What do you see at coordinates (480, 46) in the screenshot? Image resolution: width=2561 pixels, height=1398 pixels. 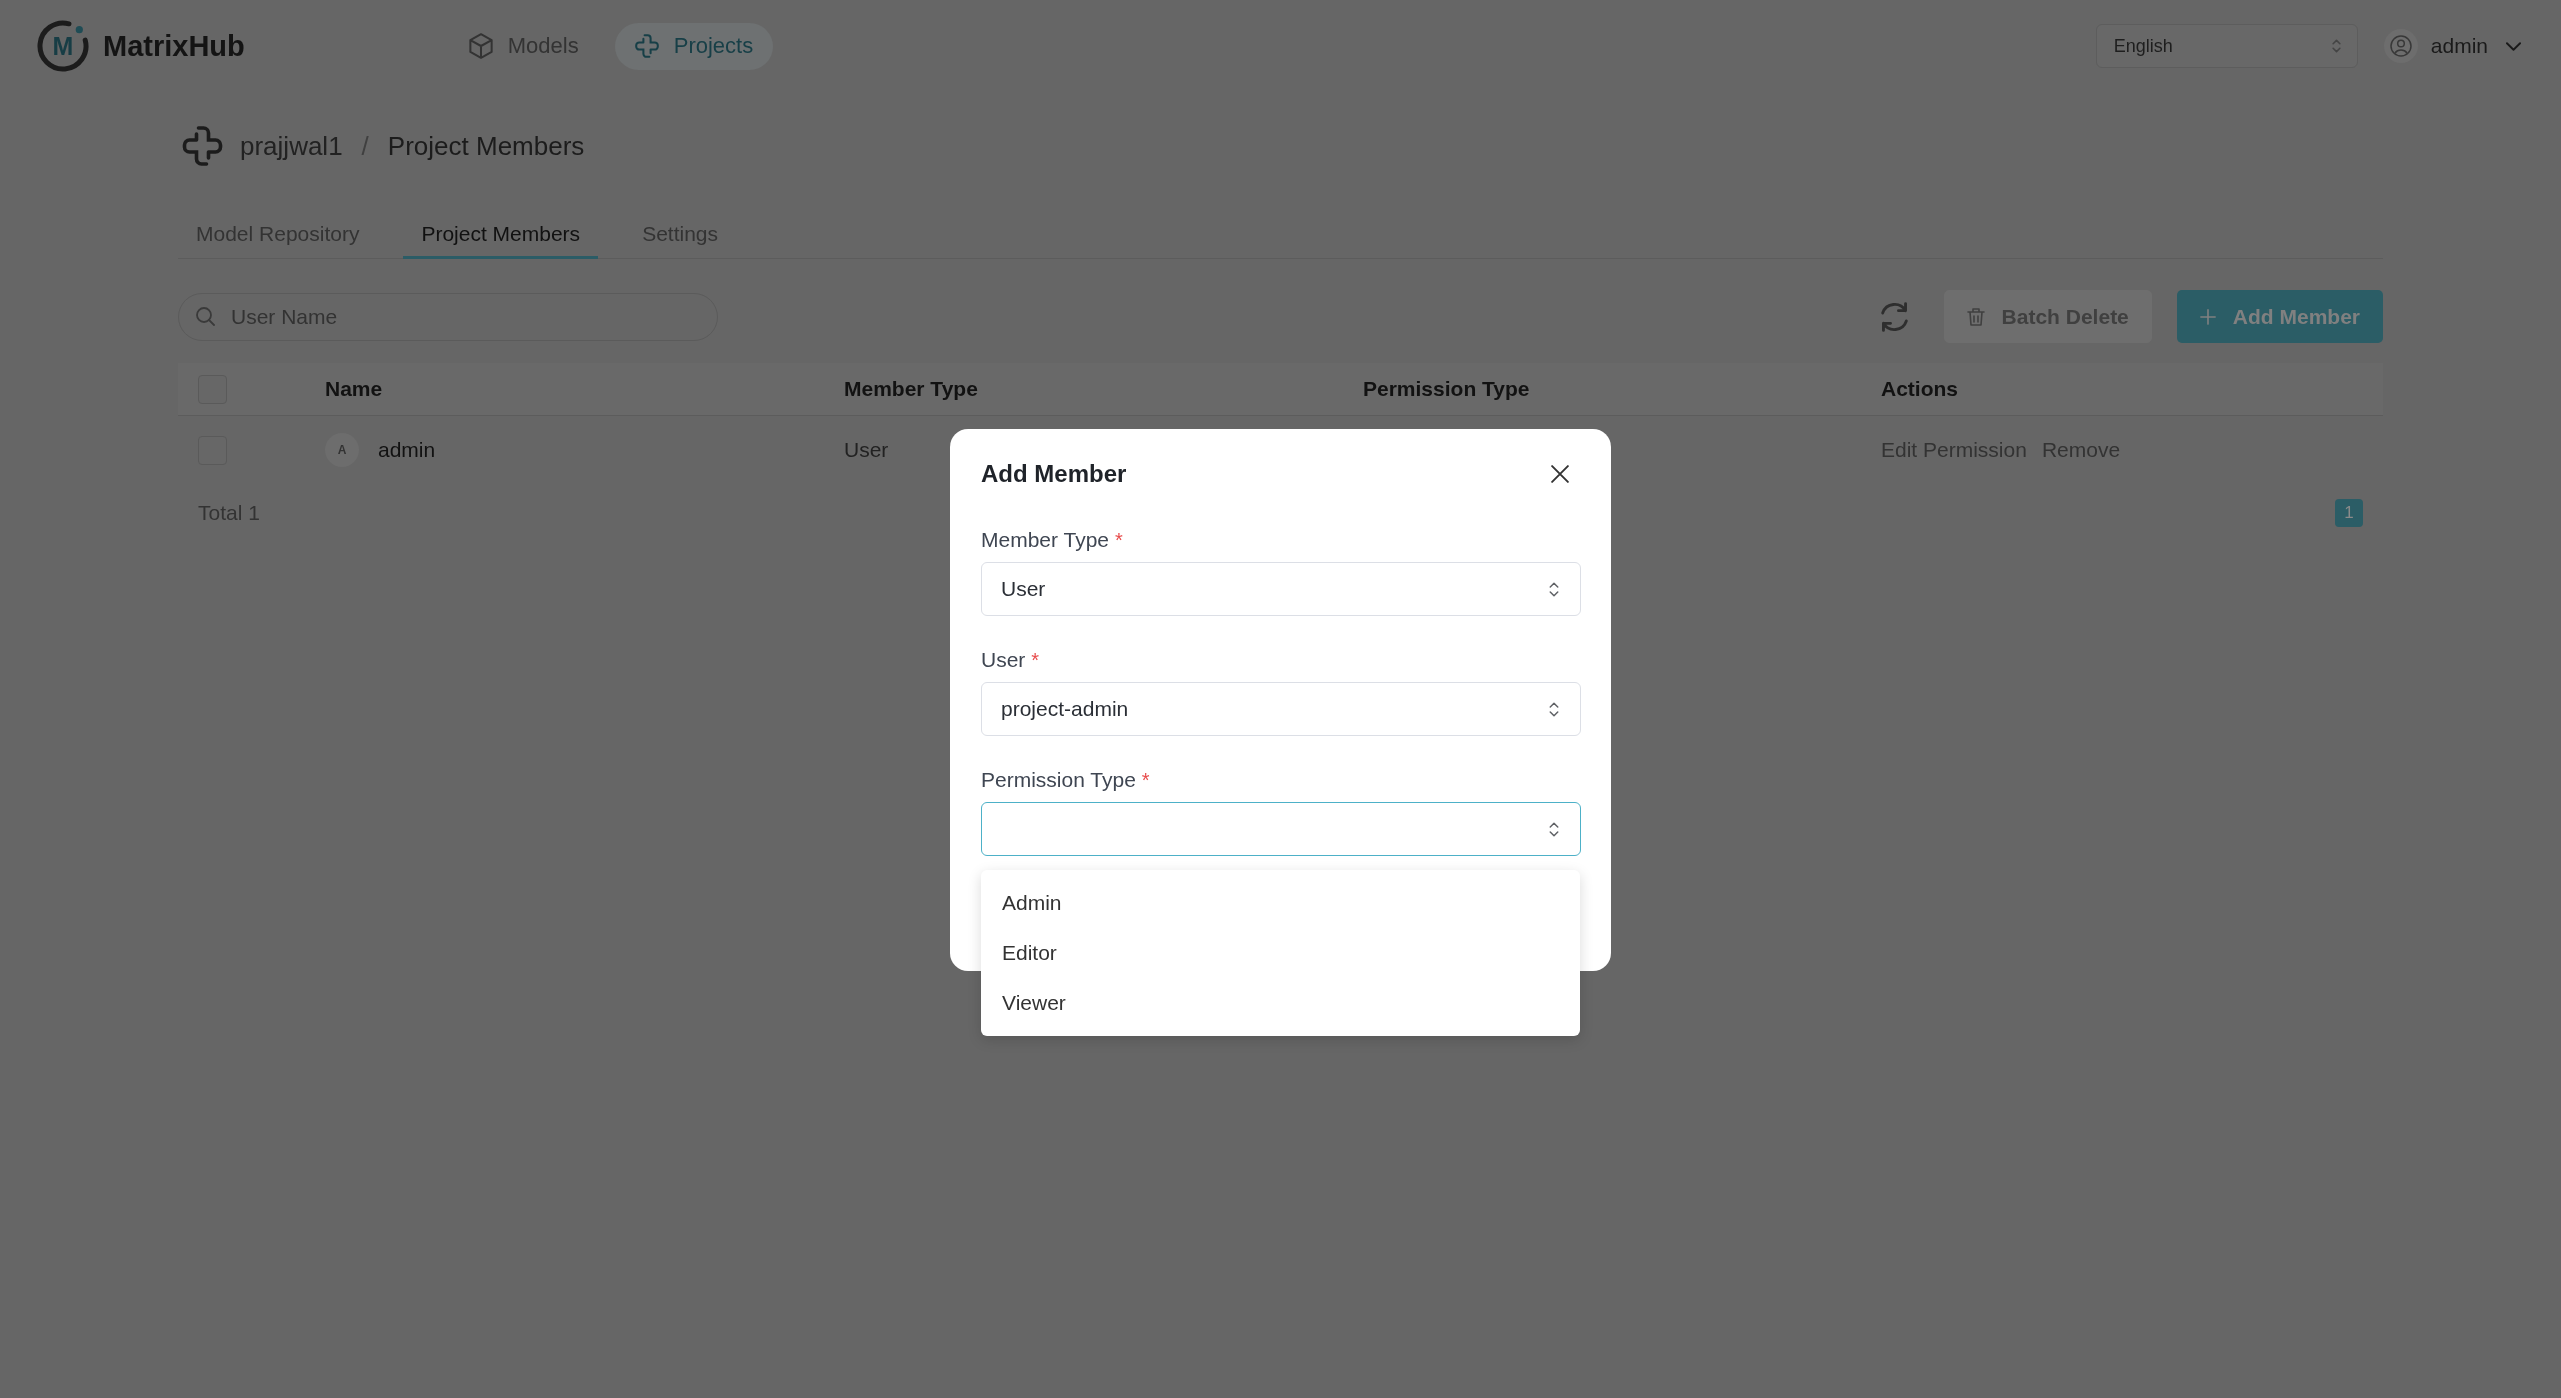 I see `cube-icon` at bounding box center [480, 46].